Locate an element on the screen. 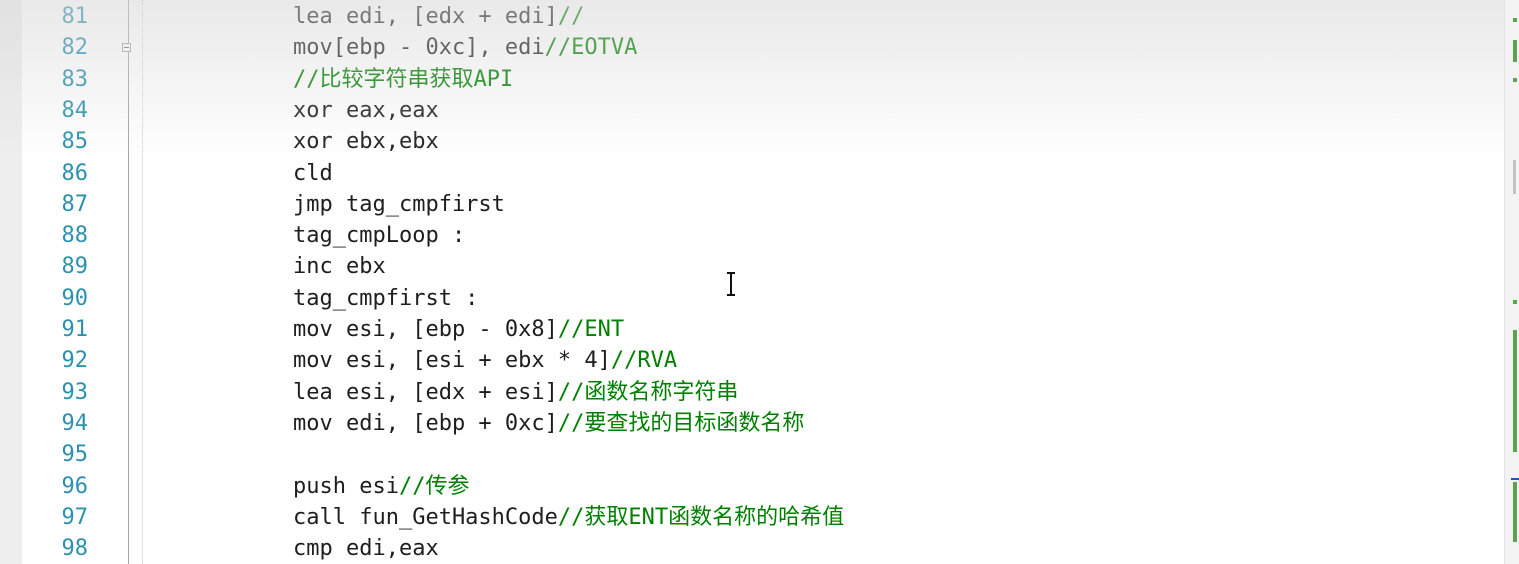  code-statement: mov edi, [ebp + 0xc] is located at coordinates (425, 423).